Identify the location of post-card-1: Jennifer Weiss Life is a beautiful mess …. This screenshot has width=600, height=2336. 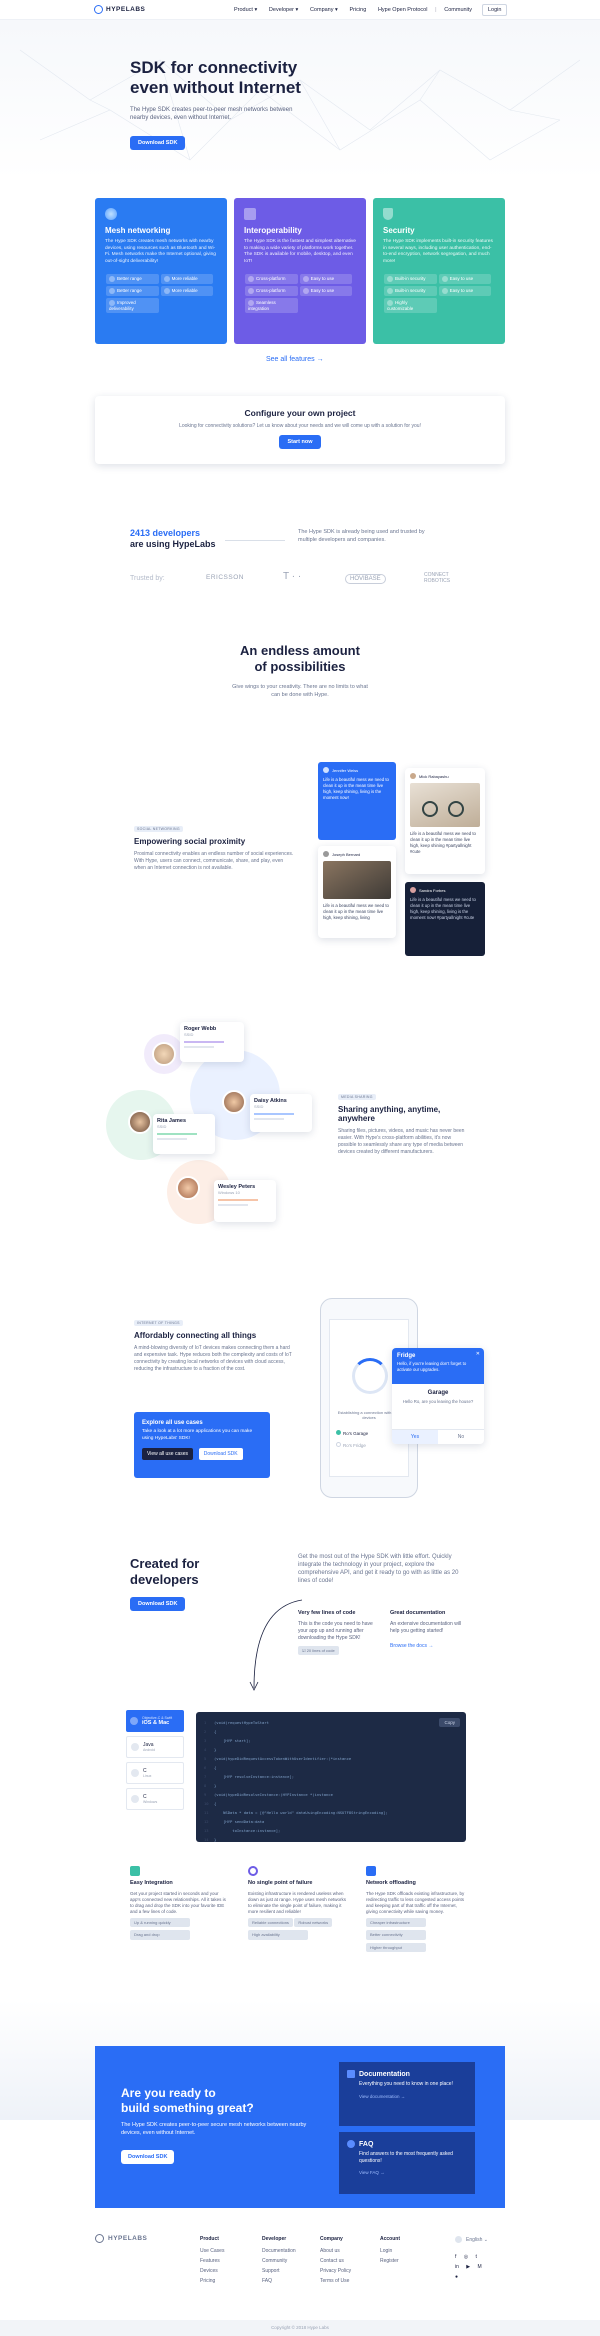
(357, 801).